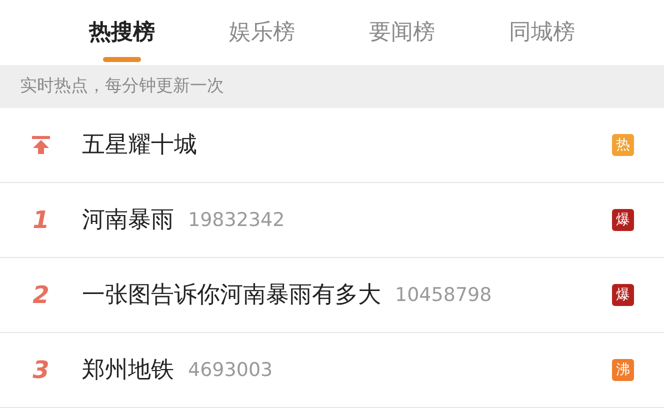 The width and height of the screenshot is (664, 408). Describe the element at coordinates (231, 295) in the screenshot. I see `trend-title: 一张图告诉你河南暴雨有多大` at that location.